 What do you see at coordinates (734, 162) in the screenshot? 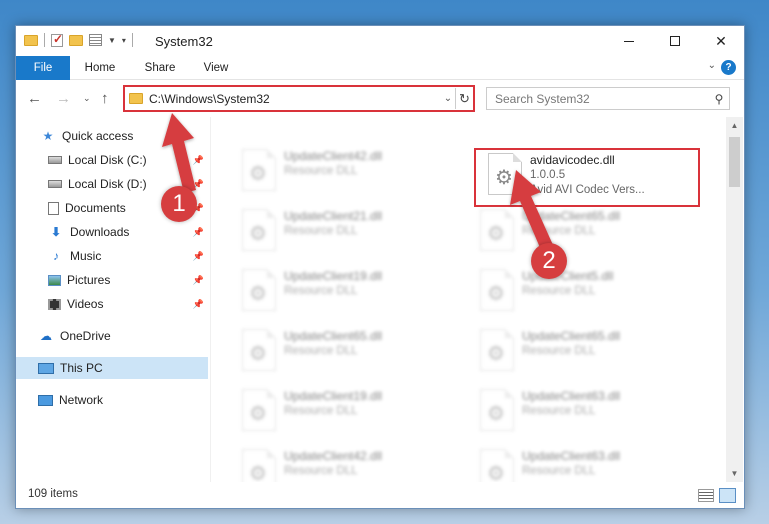
I see `scroll-thumb` at bounding box center [734, 162].